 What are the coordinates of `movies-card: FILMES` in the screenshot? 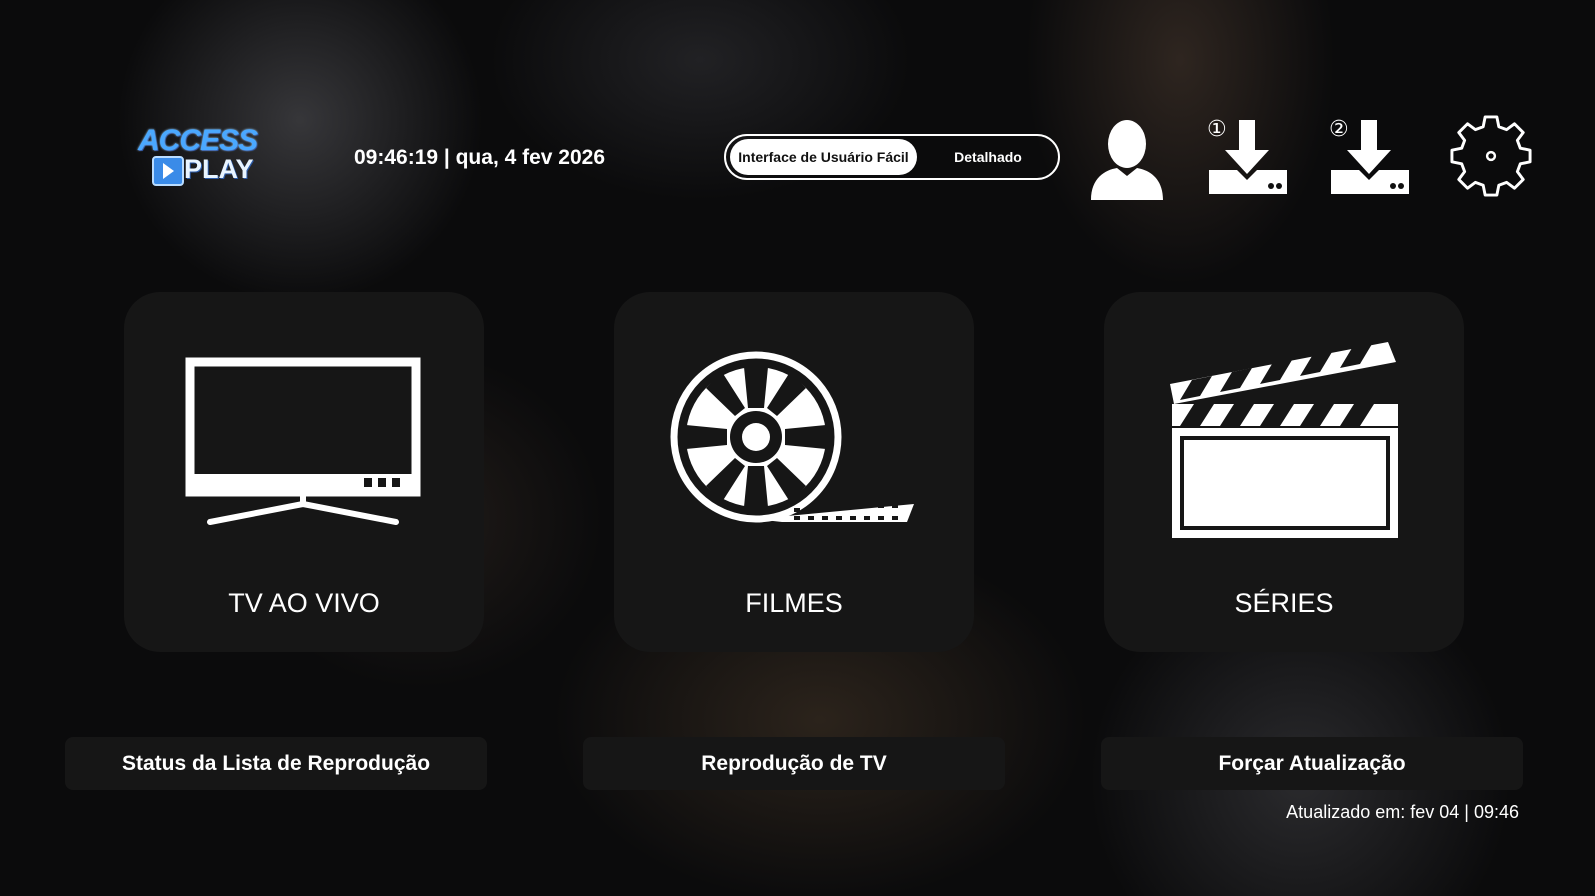 It's located at (794, 472).